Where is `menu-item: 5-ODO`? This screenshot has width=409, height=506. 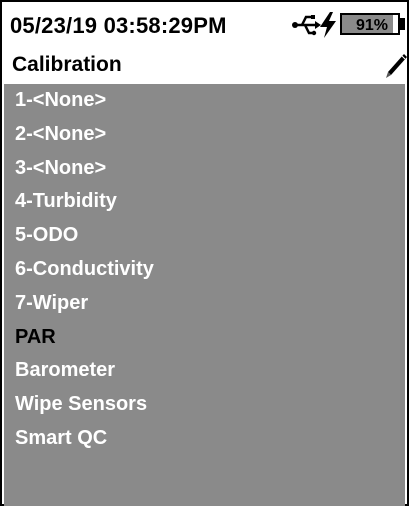 menu-item: 5-ODO is located at coordinates (204, 236).